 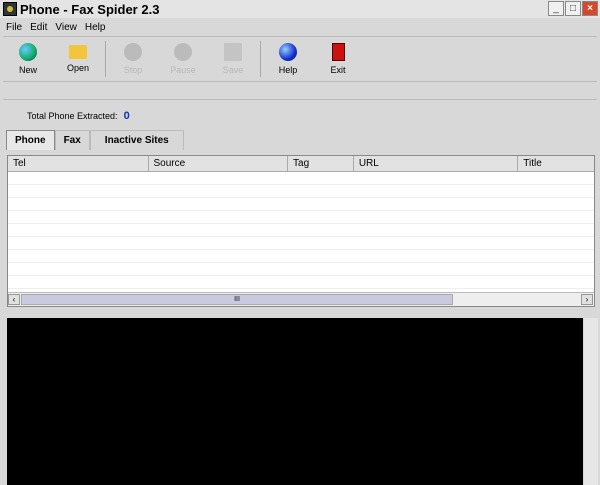 What do you see at coordinates (219, 163) in the screenshot?
I see `column-header-source: Source` at bounding box center [219, 163].